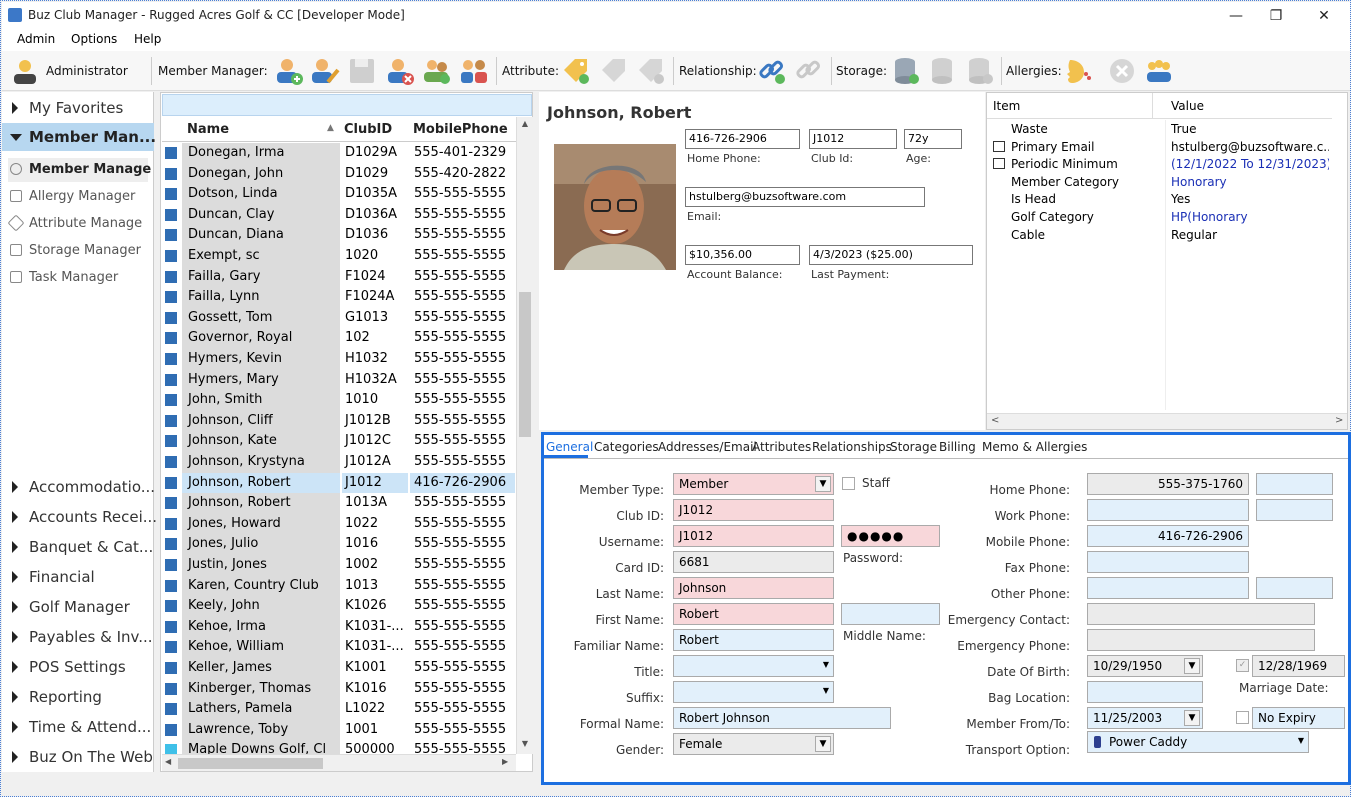 Image resolution: width=1351 pixels, height=797 pixels. I want to click on work-phone-ext-input, so click(1294, 510).